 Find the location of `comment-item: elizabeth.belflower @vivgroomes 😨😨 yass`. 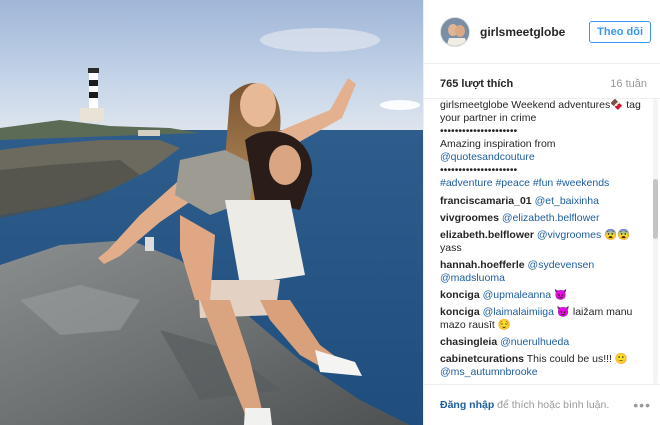

comment-item: elizabeth.belflower @vivgroomes 😨😨 yass is located at coordinates (547, 242).